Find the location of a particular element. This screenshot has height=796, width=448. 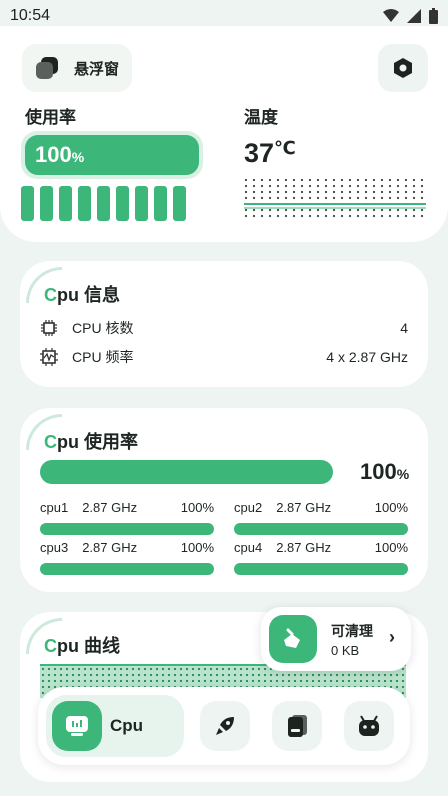

usage-value: 100 is located at coordinates (53, 154).